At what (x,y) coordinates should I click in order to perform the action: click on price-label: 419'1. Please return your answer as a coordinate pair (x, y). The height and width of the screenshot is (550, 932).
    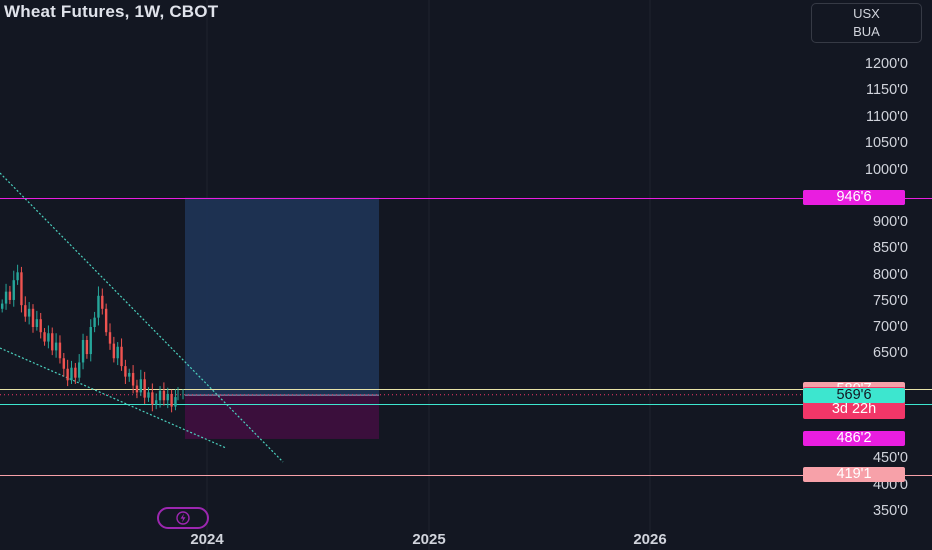
    Looking at the image, I should click on (854, 474).